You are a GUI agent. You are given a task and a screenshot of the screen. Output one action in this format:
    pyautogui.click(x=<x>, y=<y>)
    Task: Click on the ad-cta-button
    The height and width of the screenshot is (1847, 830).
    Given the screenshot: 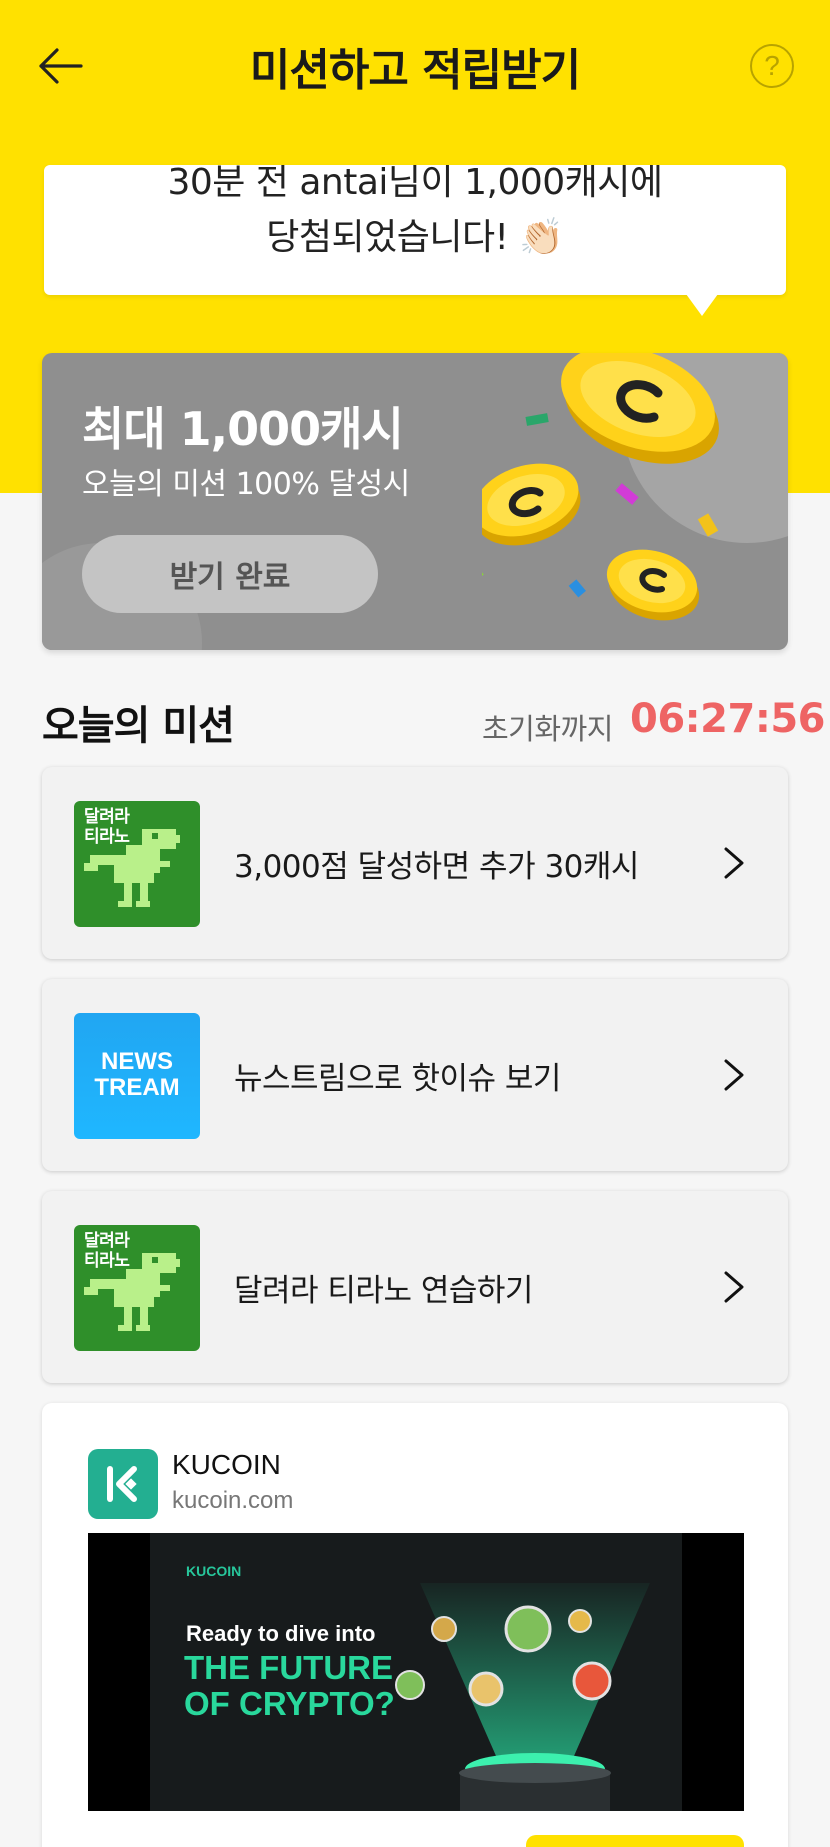 What is the action you would take?
    pyautogui.click(x=635, y=1841)
    